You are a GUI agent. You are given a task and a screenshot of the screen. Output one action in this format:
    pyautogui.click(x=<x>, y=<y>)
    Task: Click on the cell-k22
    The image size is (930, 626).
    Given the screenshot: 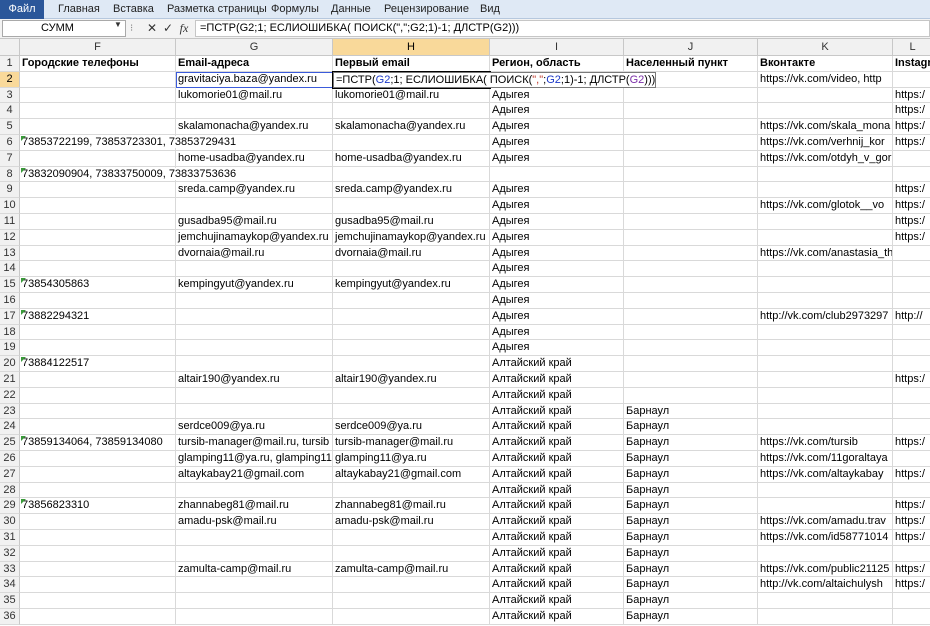 What is the action you would take?
    pyautogui.click(x=825, y=395)
    